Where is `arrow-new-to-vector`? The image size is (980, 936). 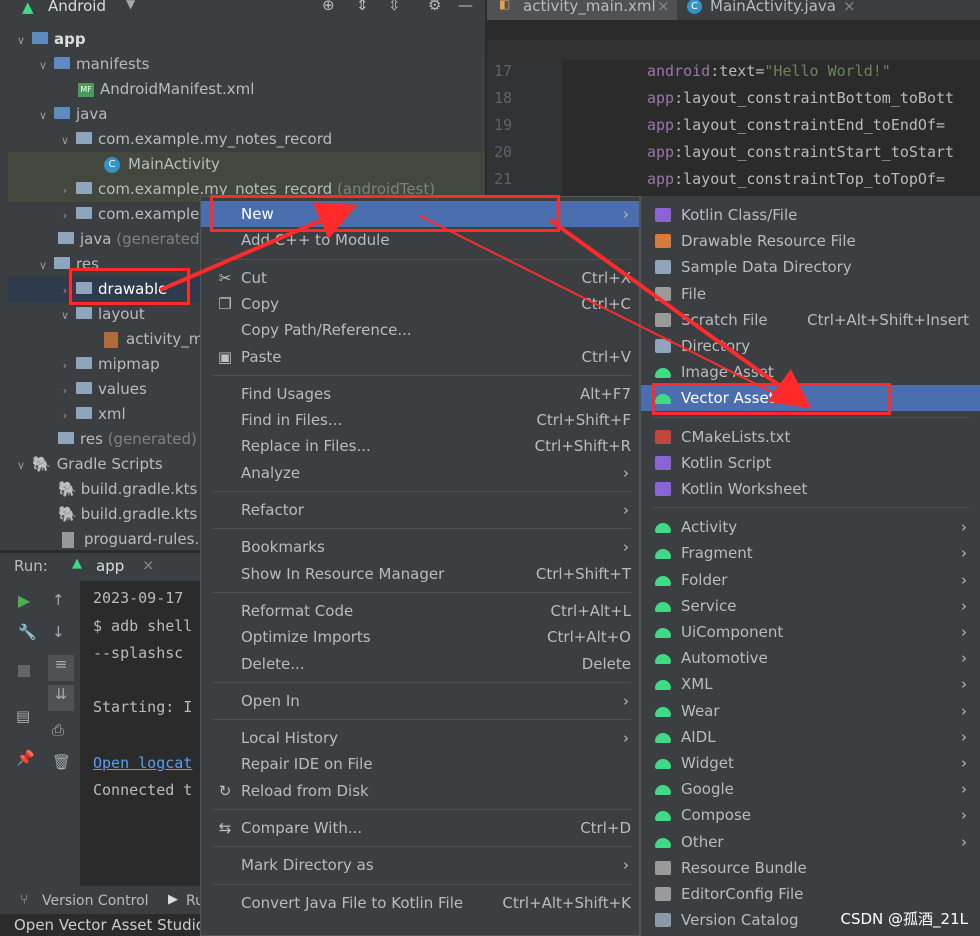 arrow-new-to-vector is located at coordinates (680, 313).